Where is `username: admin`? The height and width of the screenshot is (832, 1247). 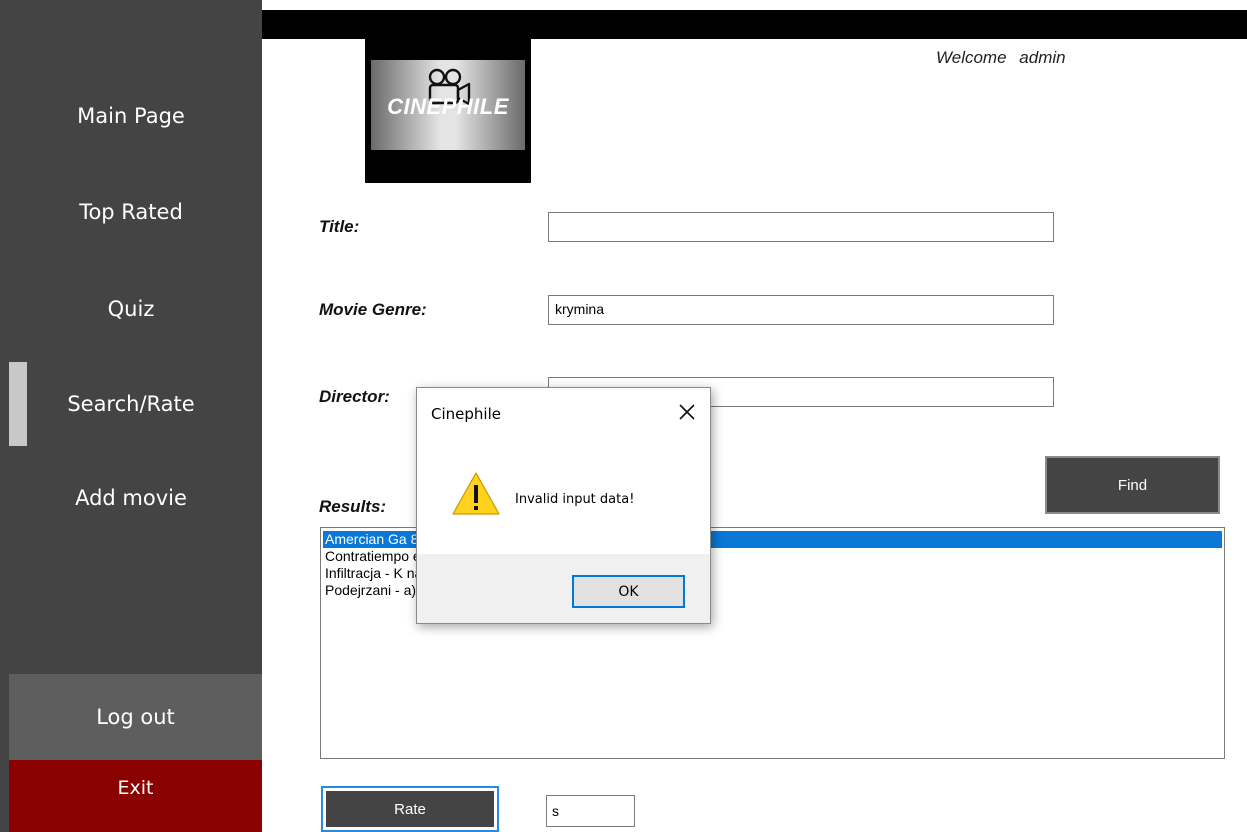 username: admin is located at coordinates (1042, 57).